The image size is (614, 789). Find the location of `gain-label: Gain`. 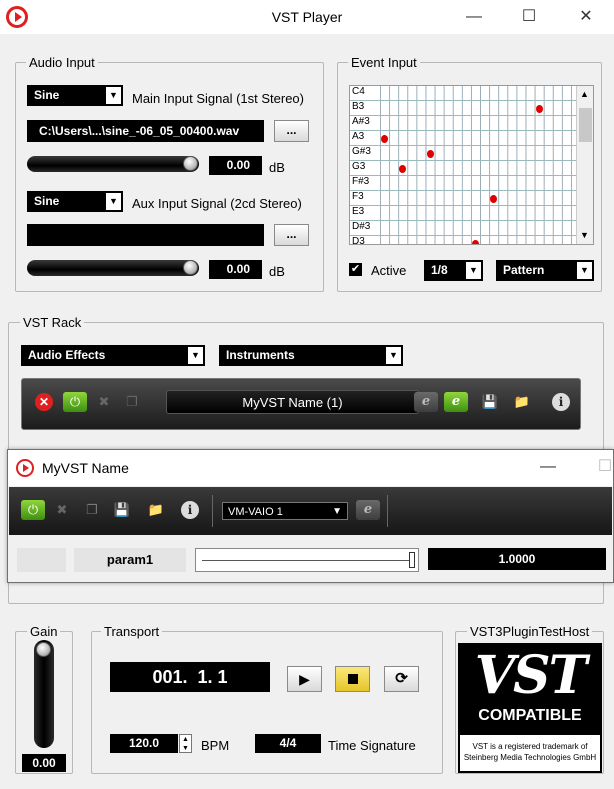

gain-label: Gain is located at coordinates (44, 631).